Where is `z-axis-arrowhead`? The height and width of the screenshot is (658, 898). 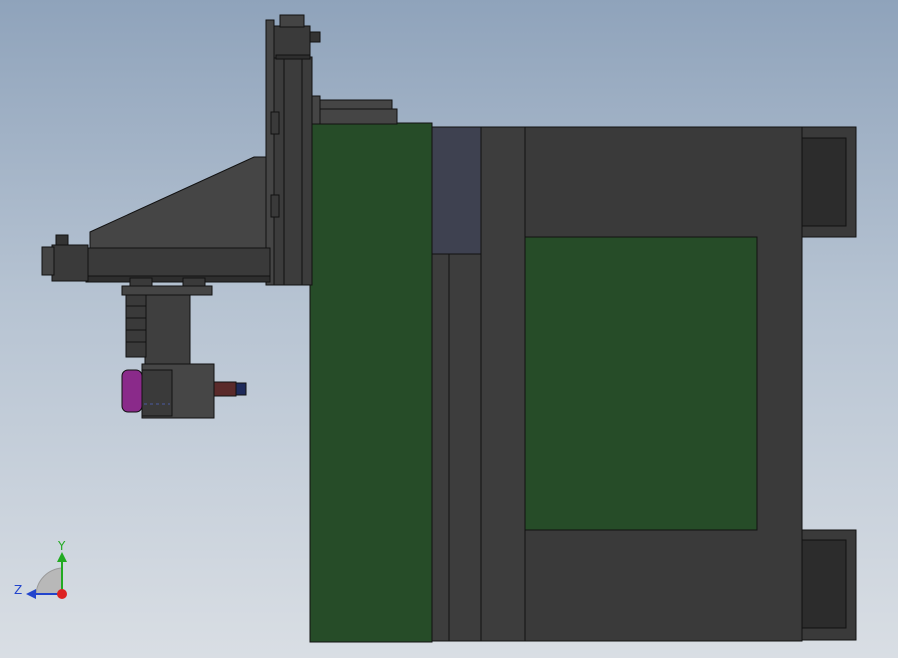
z-axis-arrowhead is located at coordinates (31, 594).